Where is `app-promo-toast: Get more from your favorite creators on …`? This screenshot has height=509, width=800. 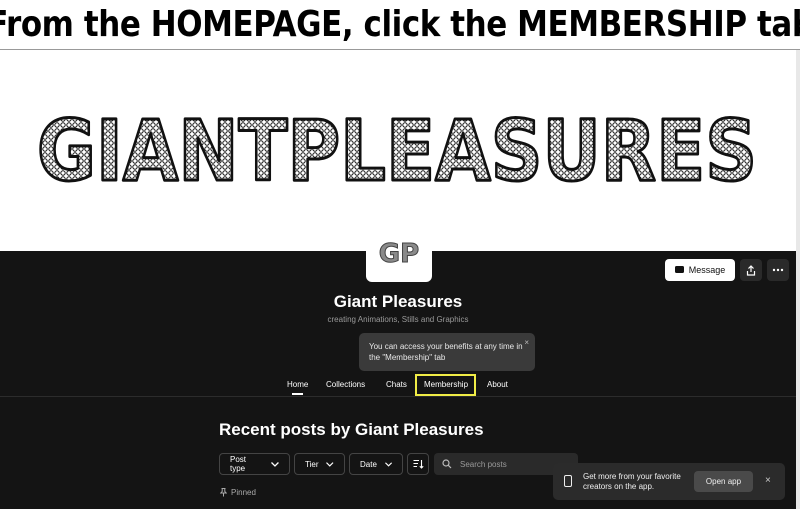 app-promo-toast: Get more from your favorite creators on … is located at coordinates (669, 481).